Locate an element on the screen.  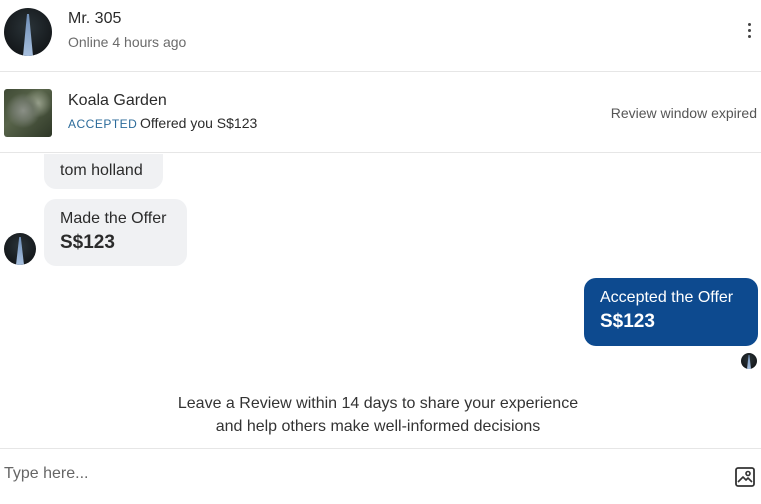
message-input is located at coordinates (354, 474).